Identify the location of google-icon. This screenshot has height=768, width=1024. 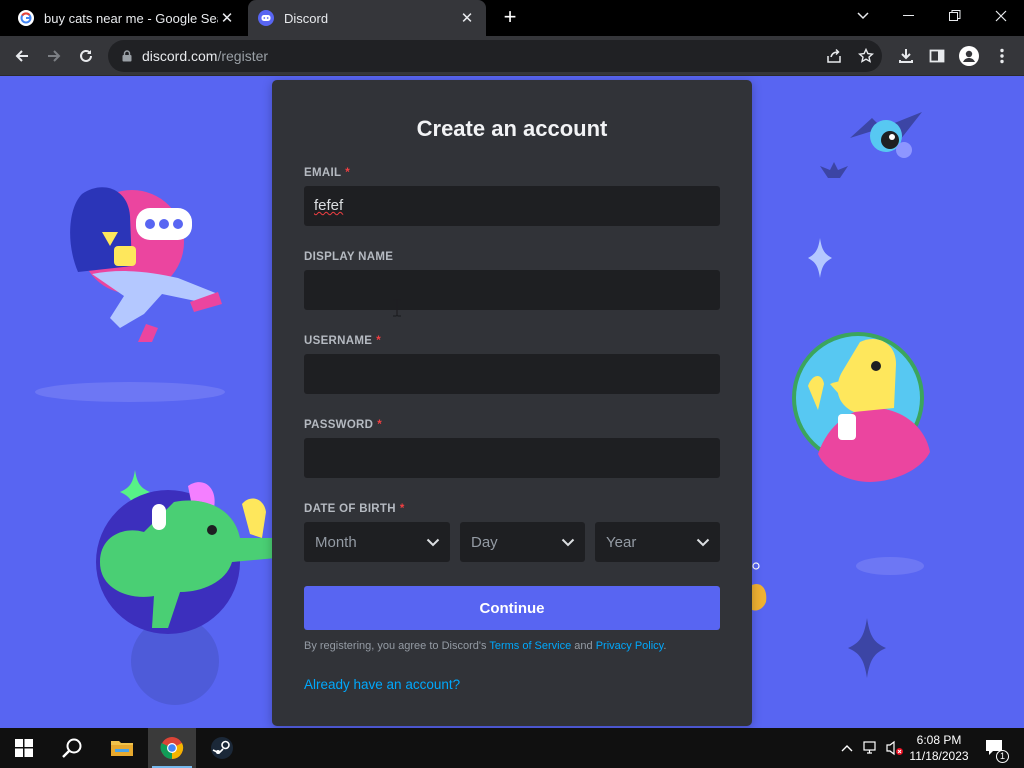
(26, 18).